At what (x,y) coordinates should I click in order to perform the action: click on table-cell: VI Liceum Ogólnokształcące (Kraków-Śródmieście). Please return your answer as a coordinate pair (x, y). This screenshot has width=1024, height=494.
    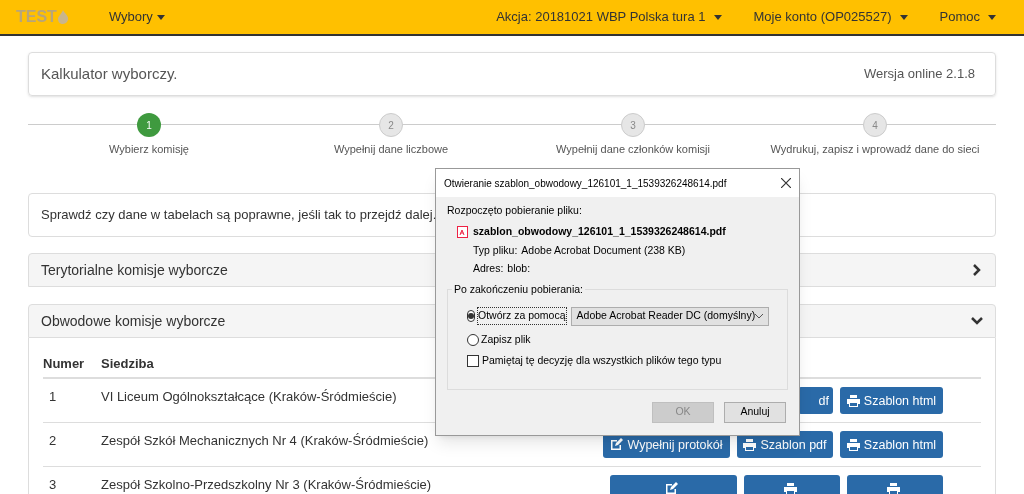
    Looking at the image, I should click on (249, 397).